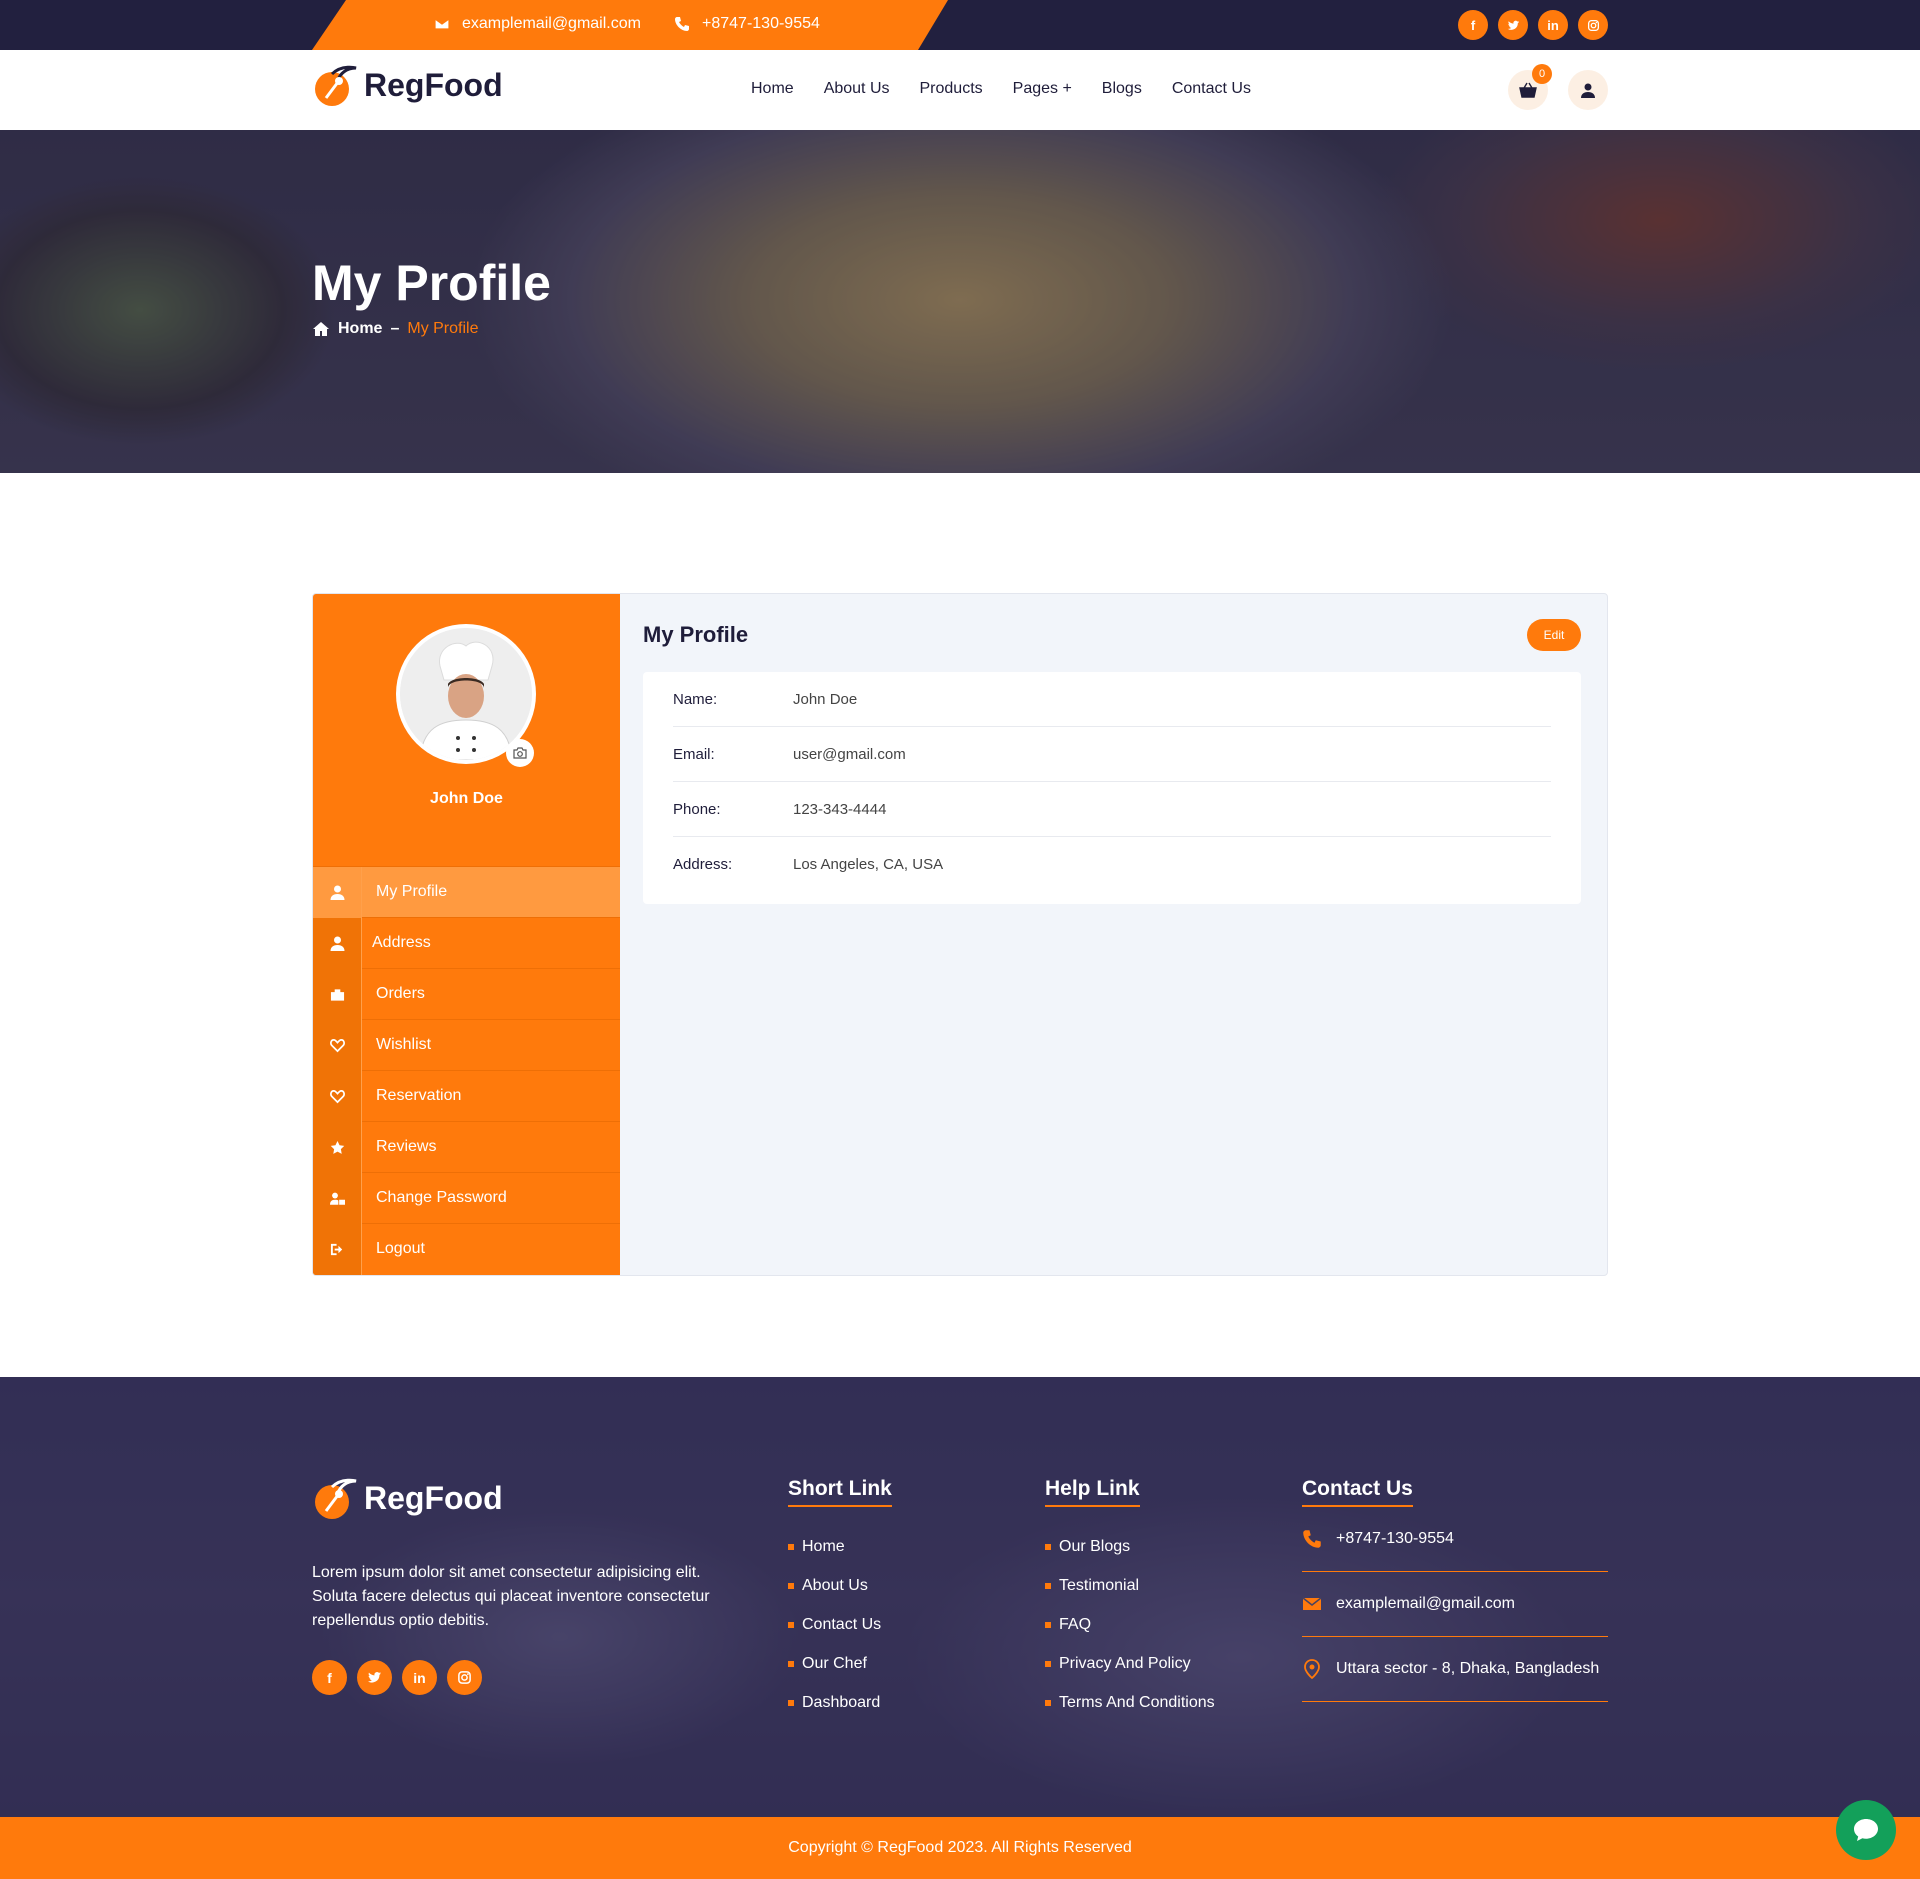  What do you see at coordinates (1122, 89) in the screenshot?
I see `nav-blogs: Blogs` at bounding box center [1122, 89].